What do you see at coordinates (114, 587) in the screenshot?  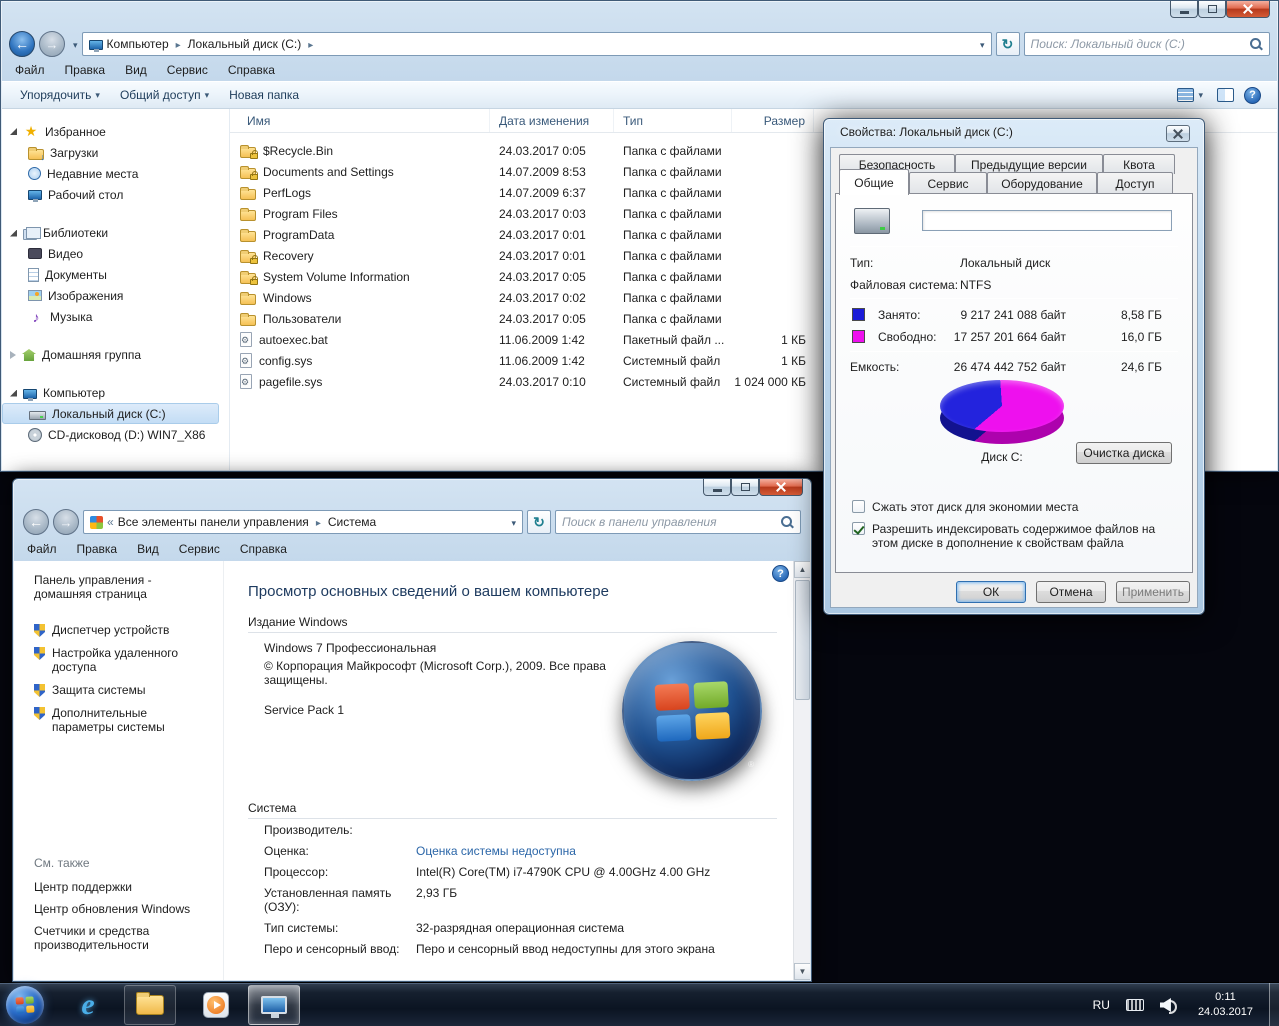 I see `sidebar-item-control-panel-home: Панель управления - домашняя страница` at bounding box center [114, 587].